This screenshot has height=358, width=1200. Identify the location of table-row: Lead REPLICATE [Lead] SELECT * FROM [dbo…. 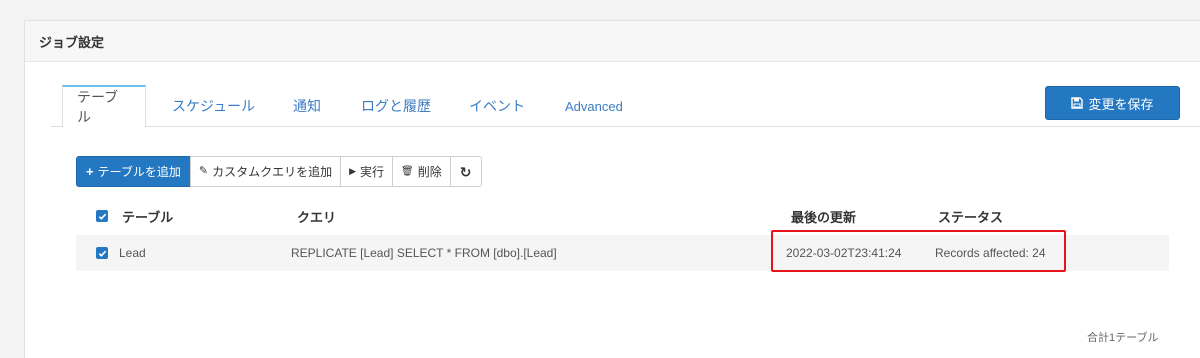
(622, 253).